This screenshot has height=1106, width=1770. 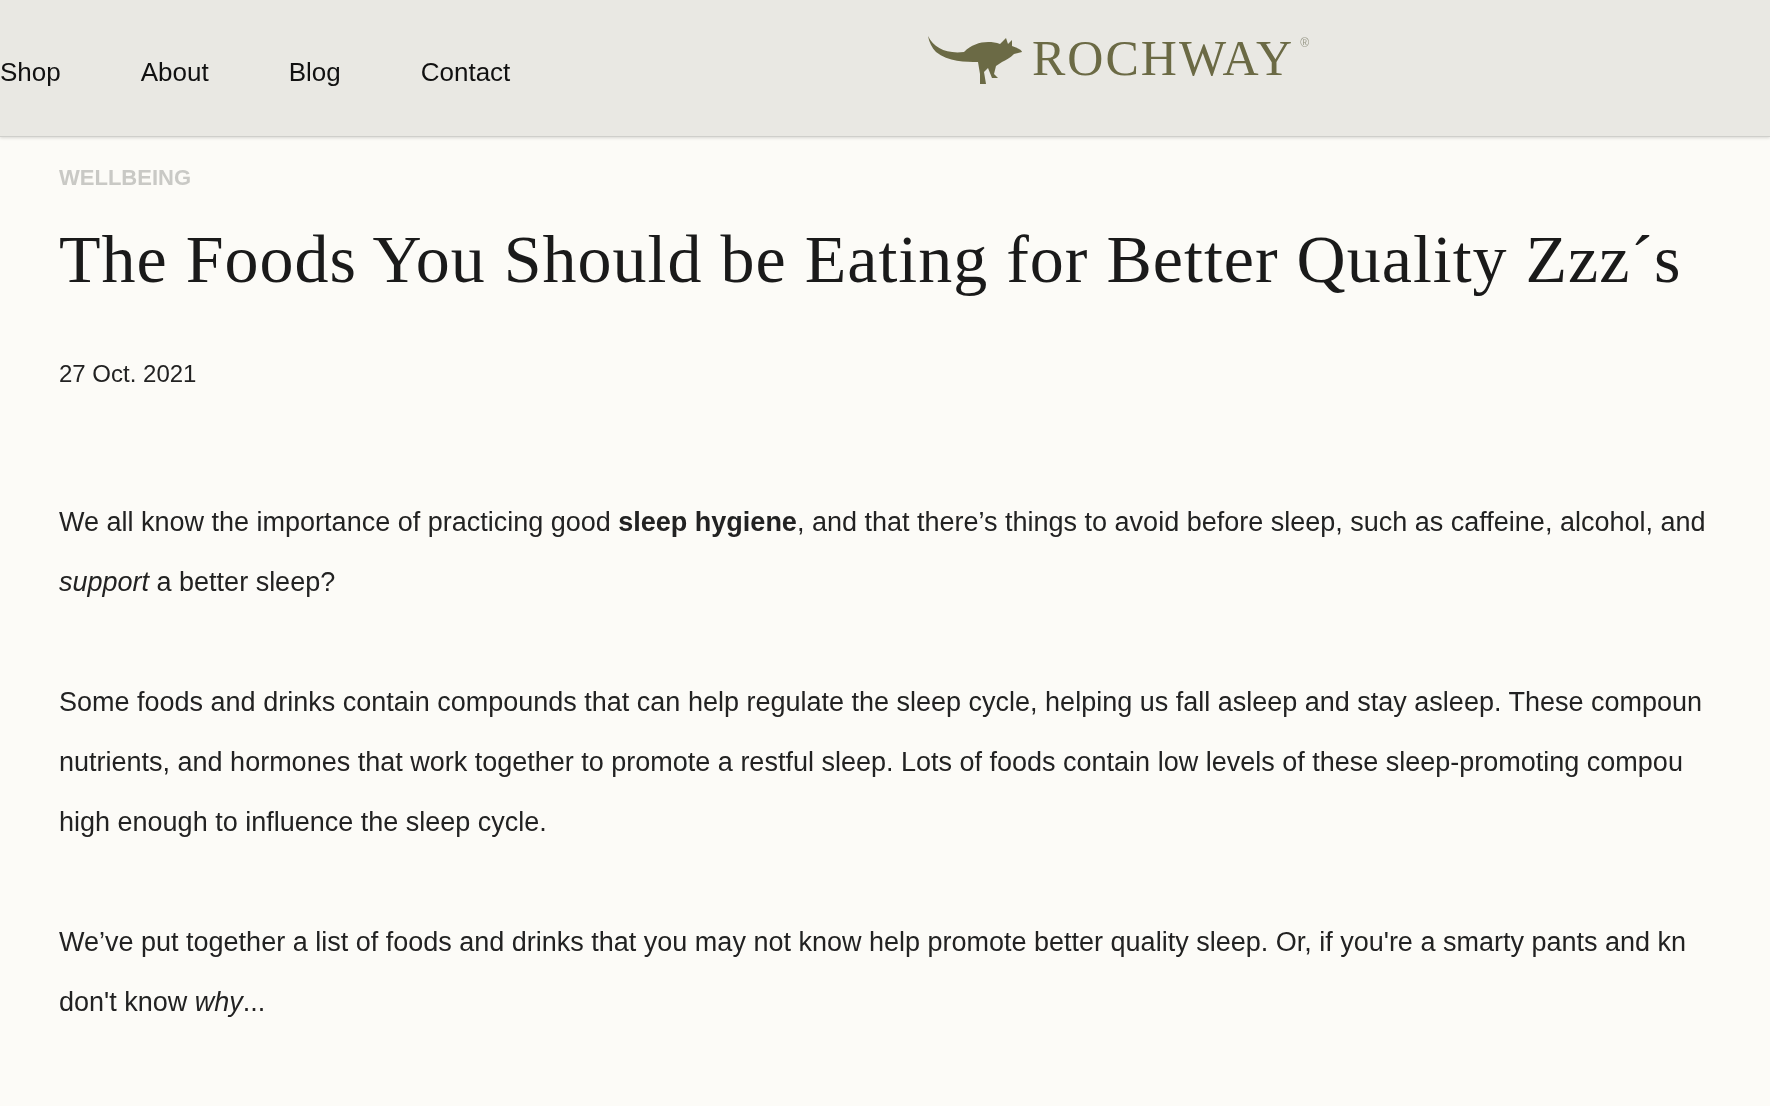 What do you see at coordinates (30, 72) in the screenshot?
I see `nav-link: Shop` at bounding box center [30, 72].